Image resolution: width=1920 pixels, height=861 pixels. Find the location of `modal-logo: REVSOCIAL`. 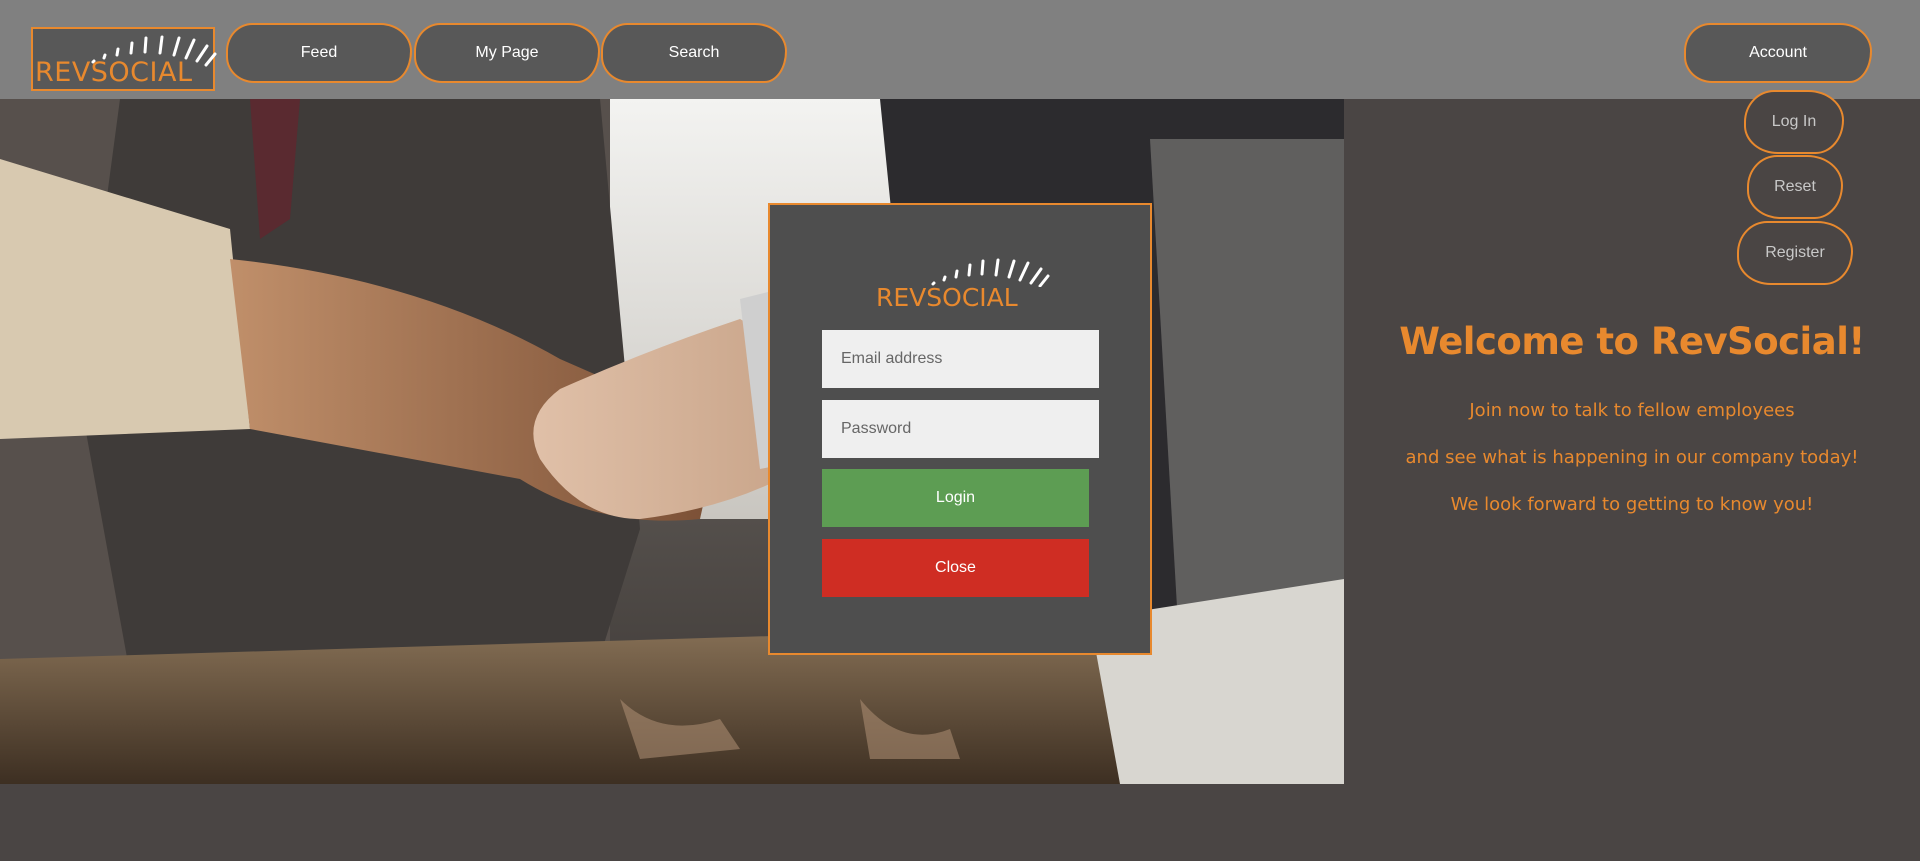

modal-logo: REVSOCIAL is located at coordinates (966, 285).